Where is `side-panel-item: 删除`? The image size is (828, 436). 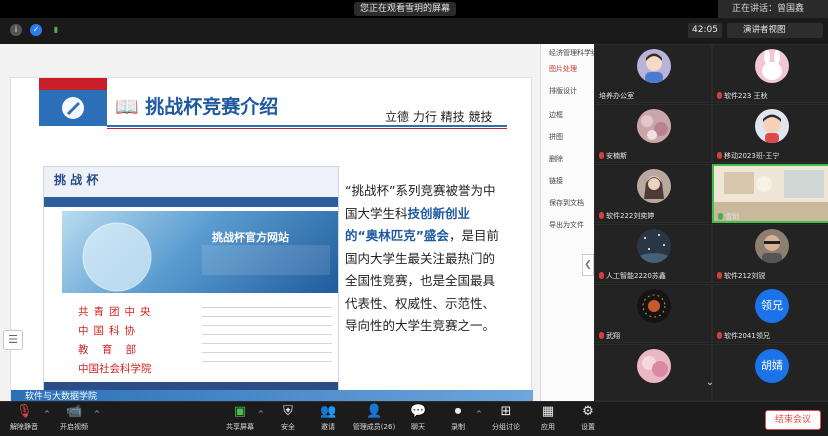
side-panel-item: 删除 is located at coordinates (556, 159).